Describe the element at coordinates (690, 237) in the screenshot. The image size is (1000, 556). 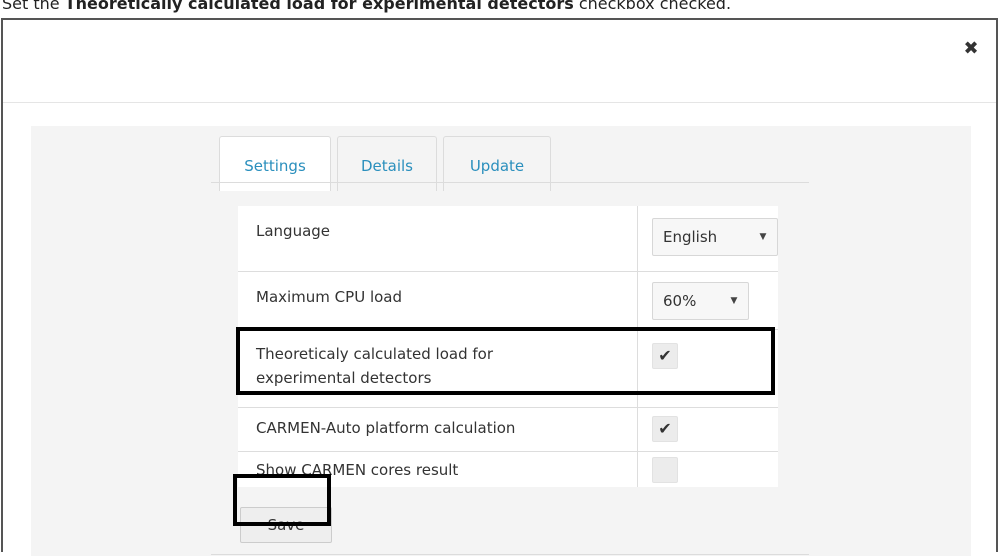
I see `language-value: English` at that location.